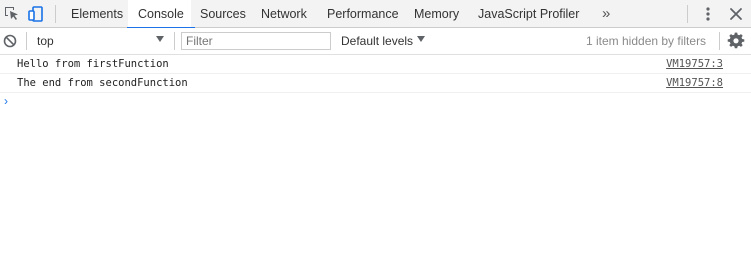  I want to click on tab-console: Console, so click(161, 14).